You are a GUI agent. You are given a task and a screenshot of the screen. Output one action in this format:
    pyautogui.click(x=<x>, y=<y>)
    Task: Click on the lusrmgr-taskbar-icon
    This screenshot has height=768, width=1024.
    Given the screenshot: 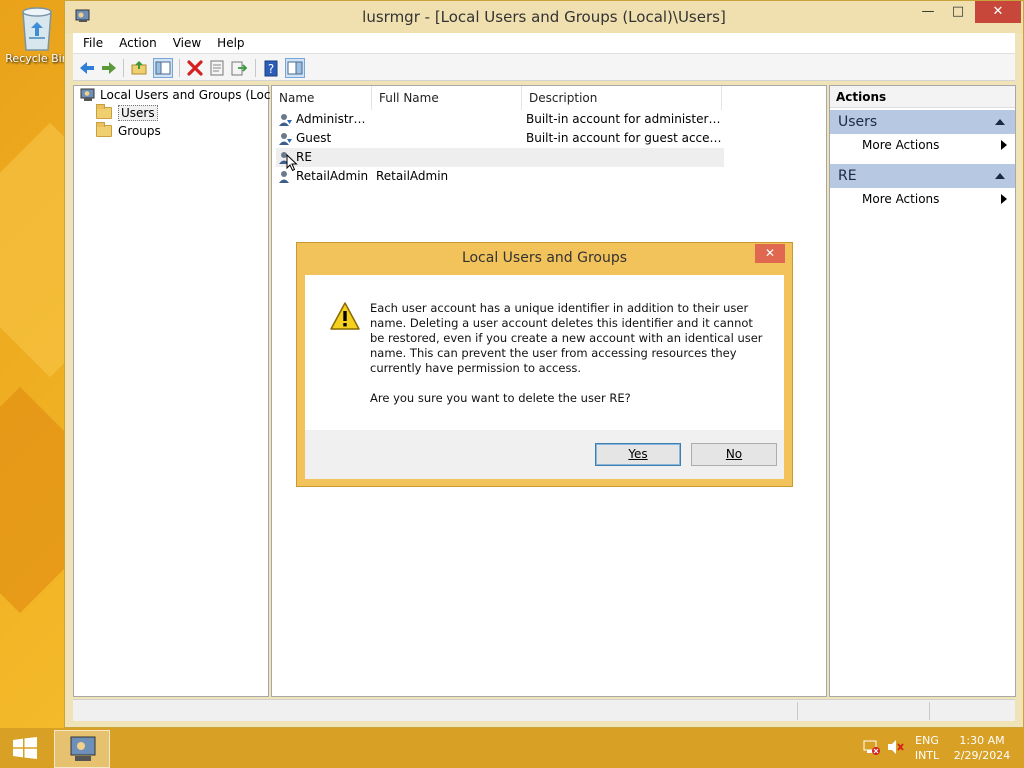 What is the action you would take?
    pyautogui.click(x=83, y=748)
    